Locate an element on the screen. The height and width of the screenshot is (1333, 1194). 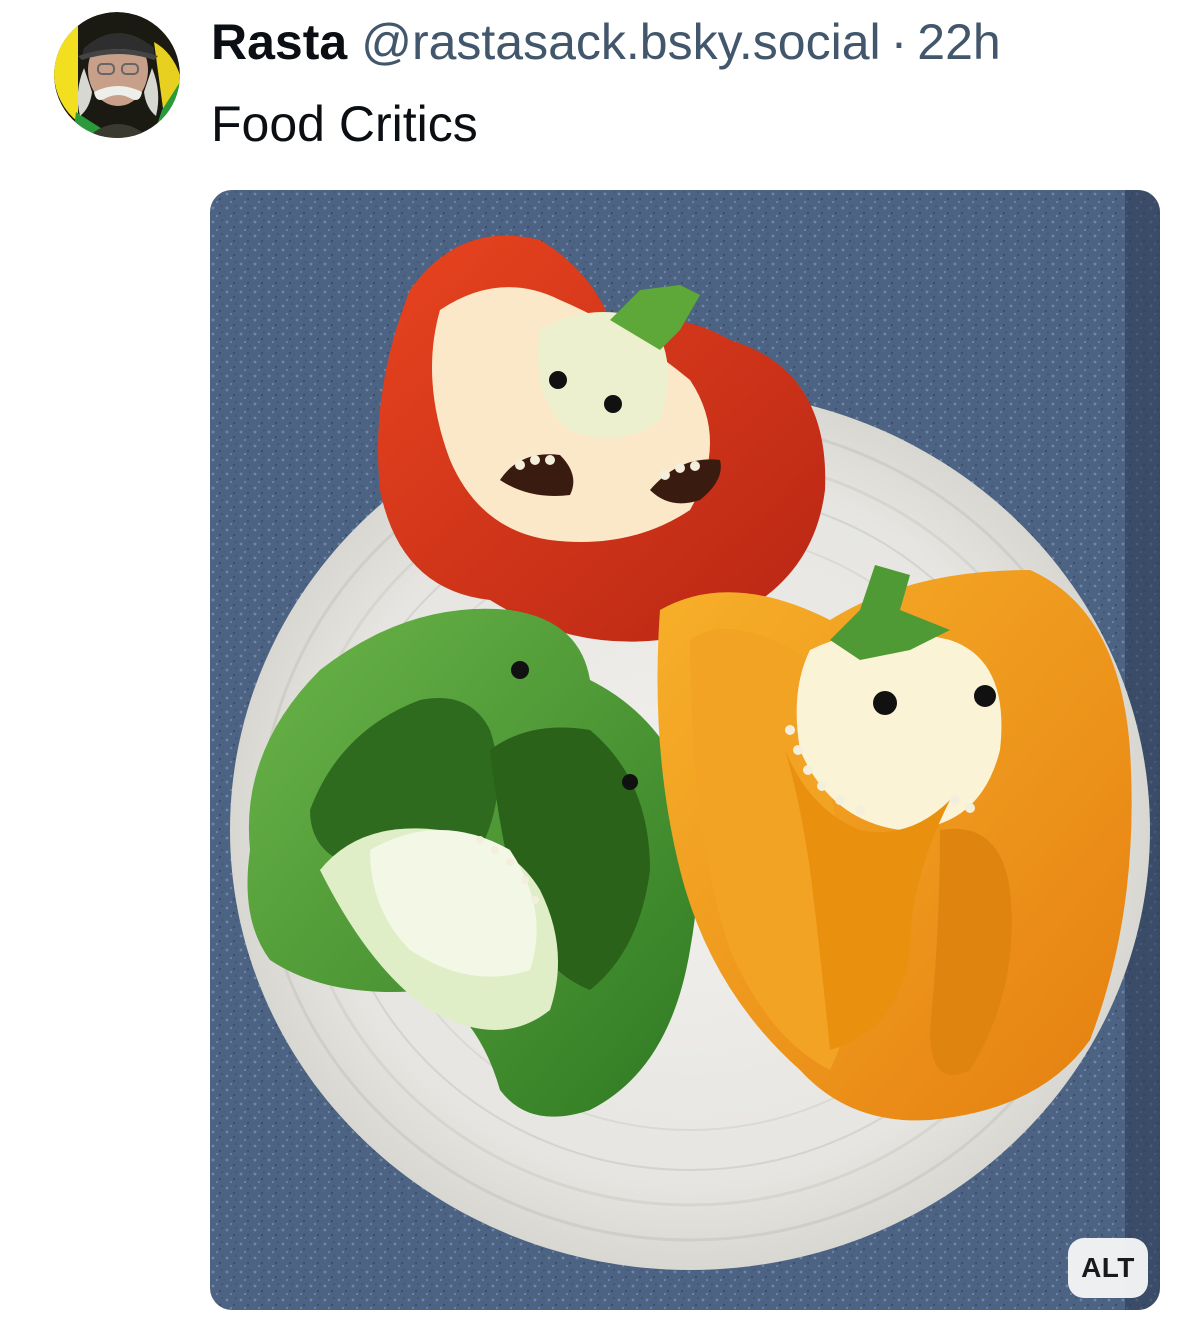
post-header: Rasta @rastasack.bsky.social · 22h is located at coordinates (606, 42).